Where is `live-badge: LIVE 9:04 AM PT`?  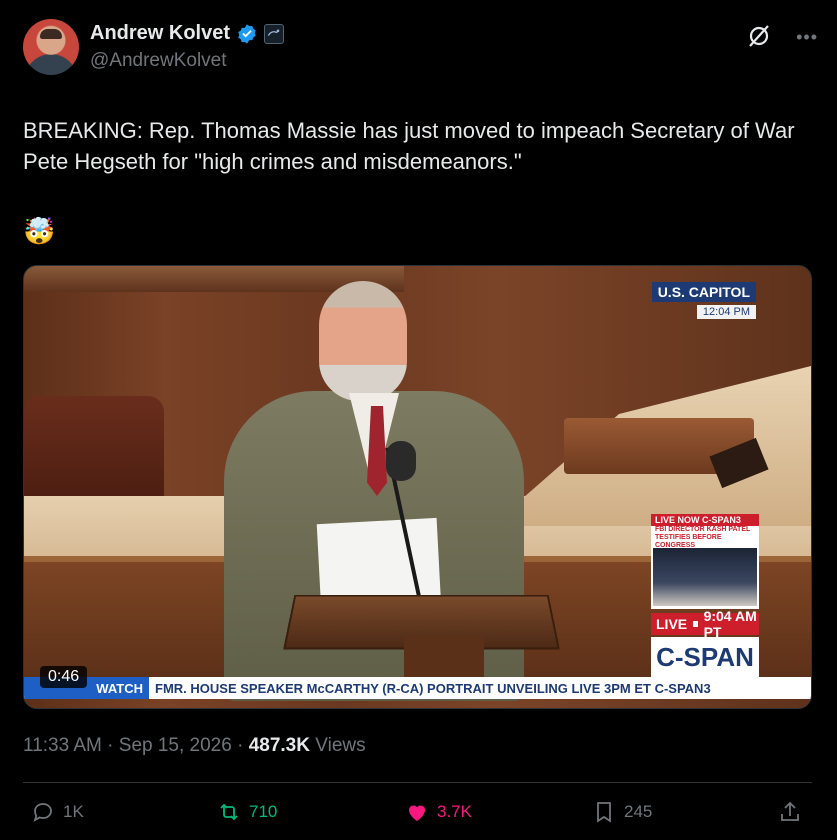 live-badge: LIVE 9:04 AM PT is located at coordinates (705, 624).